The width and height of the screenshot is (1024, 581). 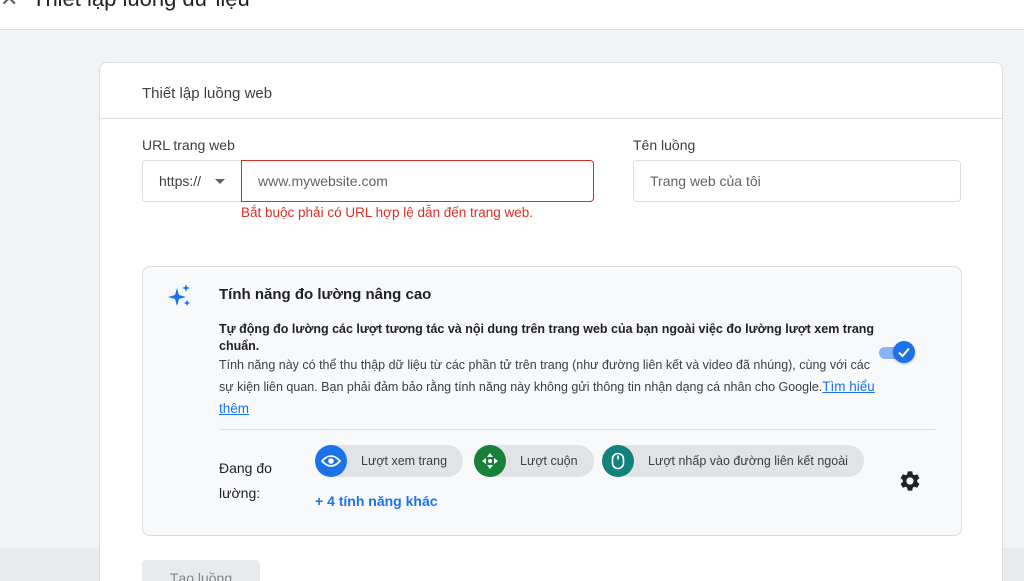 What do you see at coordinates (549, 461) in the screenshot?
I see `chip-label: Lượt cuộn` at bounding box center [549, 461].